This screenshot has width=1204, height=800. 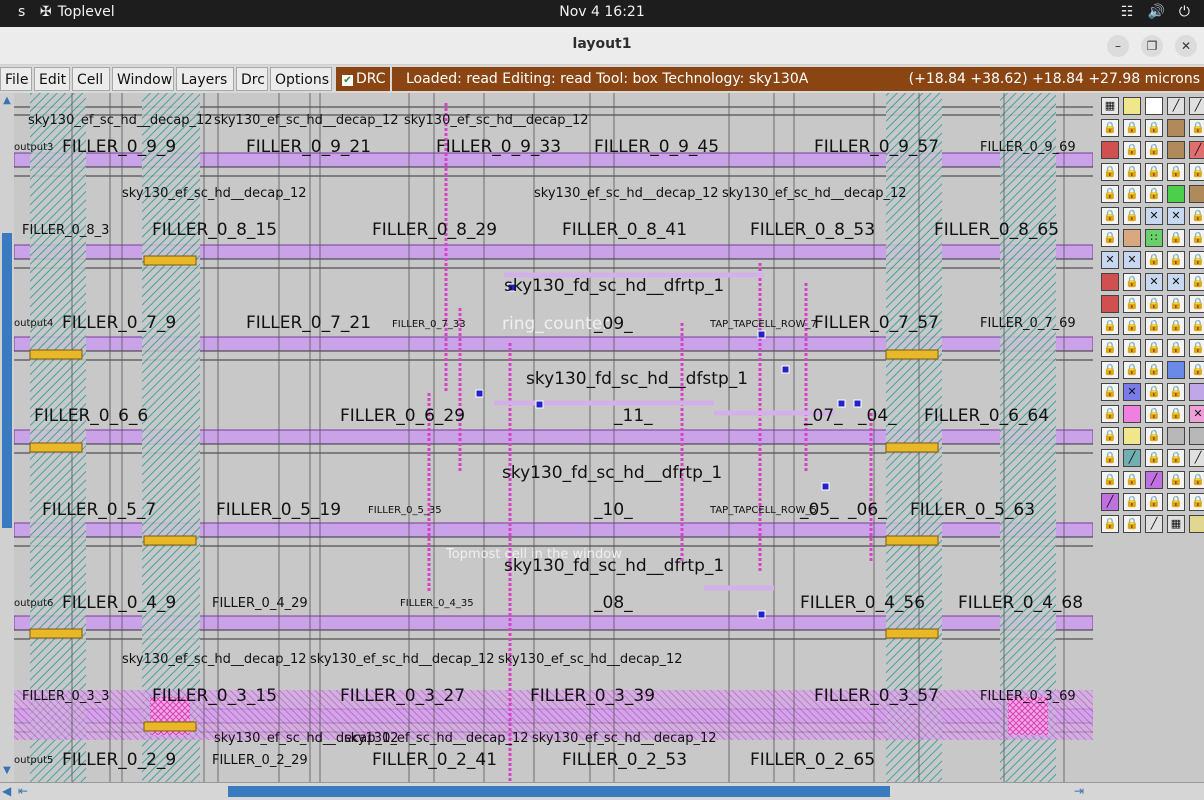 What do you see at coordinates (1184, 12) in the screenshot?
I see `power-icon: ⏻` at bounding box center [1184, 12].